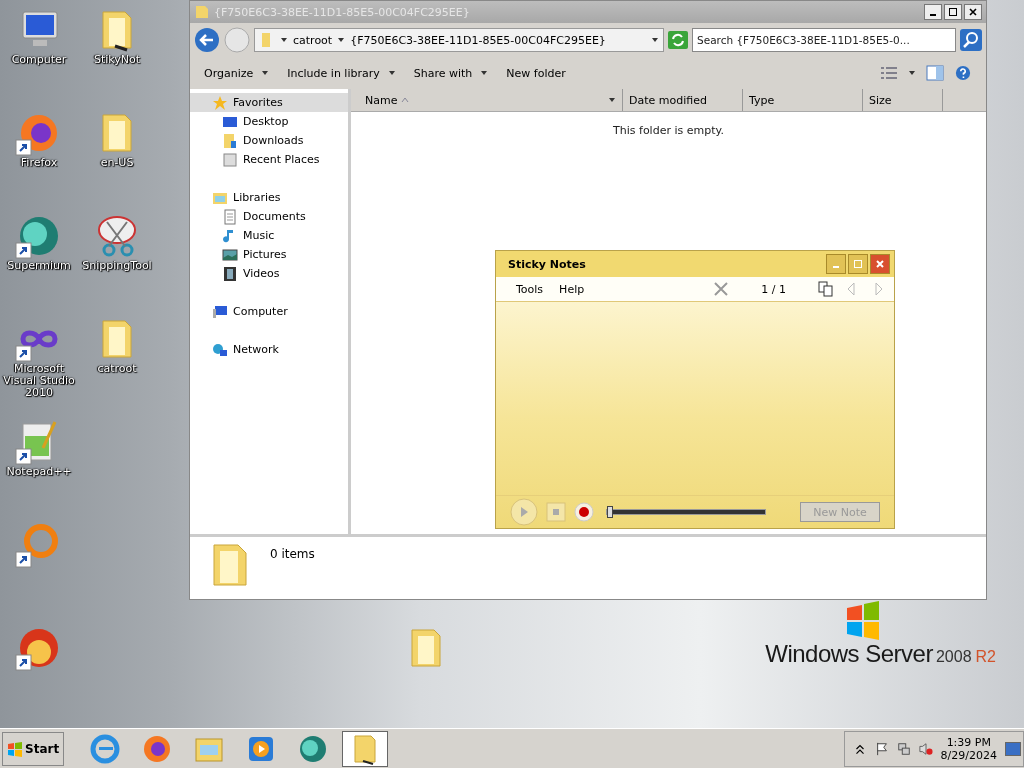 This screenshot has height=768, width=1024. What do you see at coordinates (220, 102) in the screenshot?
I see `star-icon` at bounding box center [220, 102].